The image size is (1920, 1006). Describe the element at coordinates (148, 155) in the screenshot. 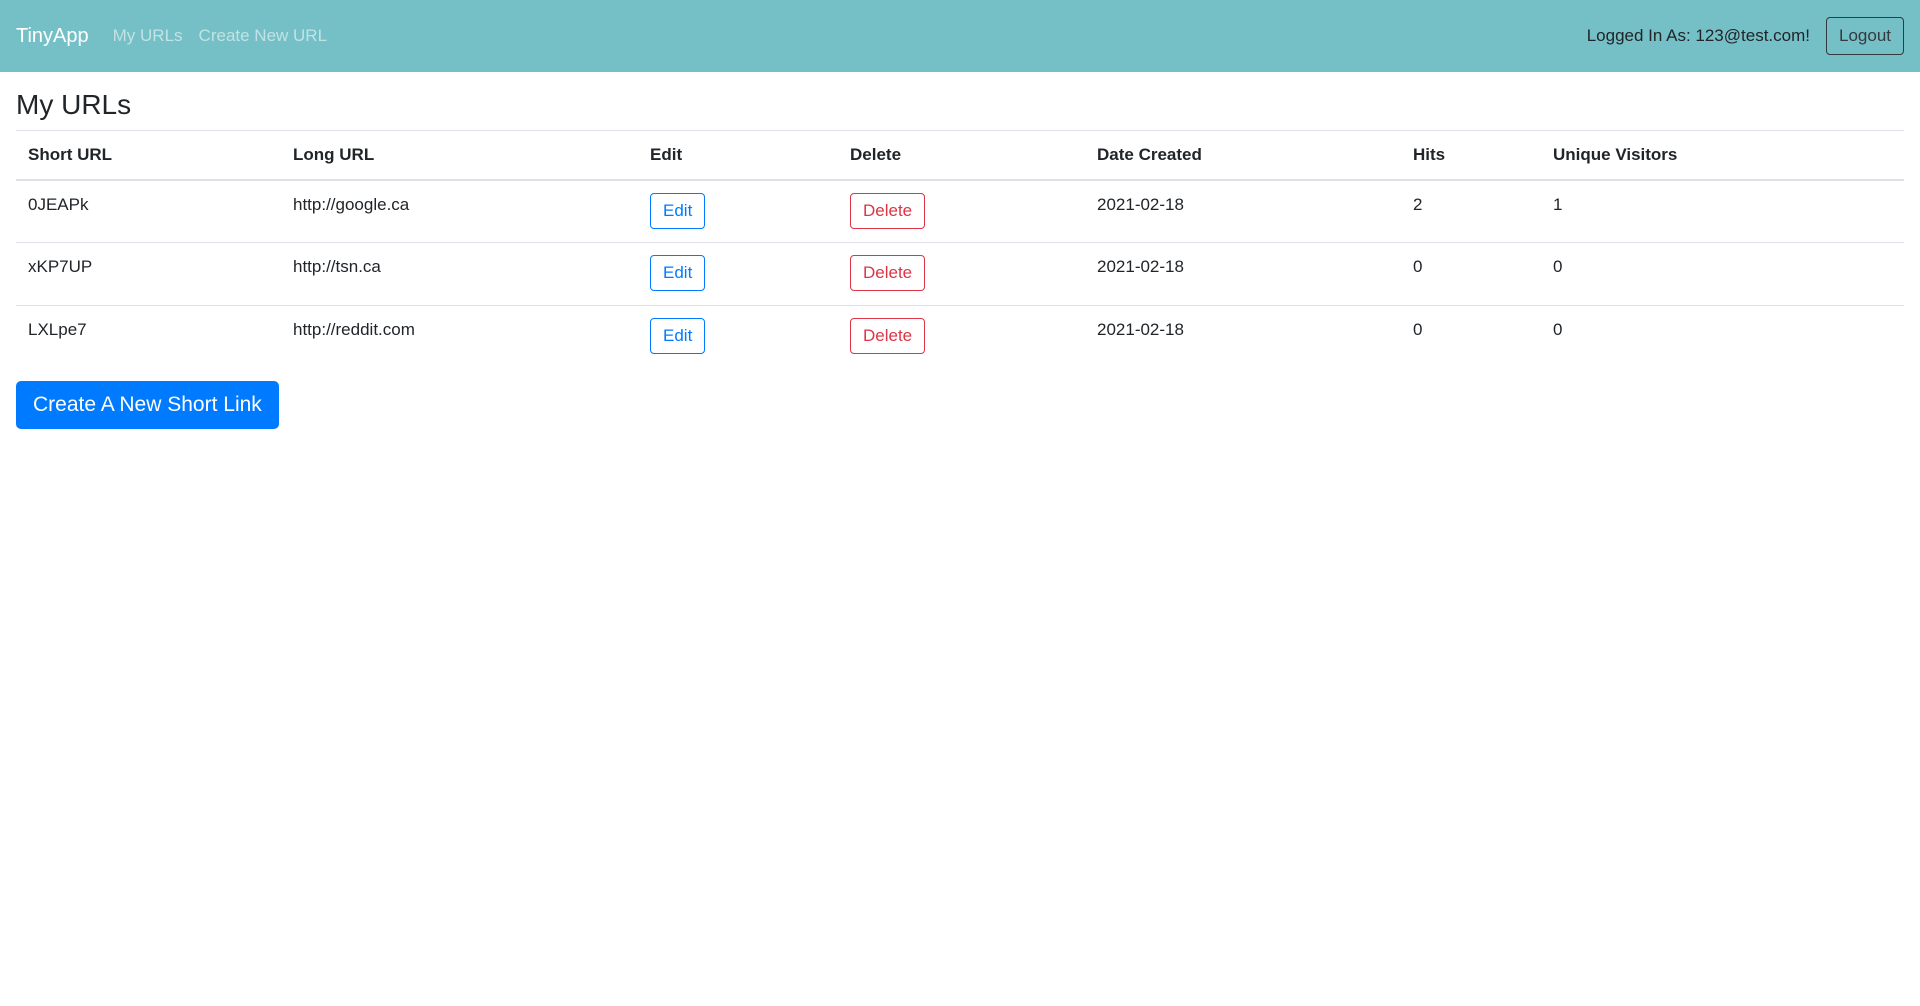

I see `header-short-url: Short URL` at that location.